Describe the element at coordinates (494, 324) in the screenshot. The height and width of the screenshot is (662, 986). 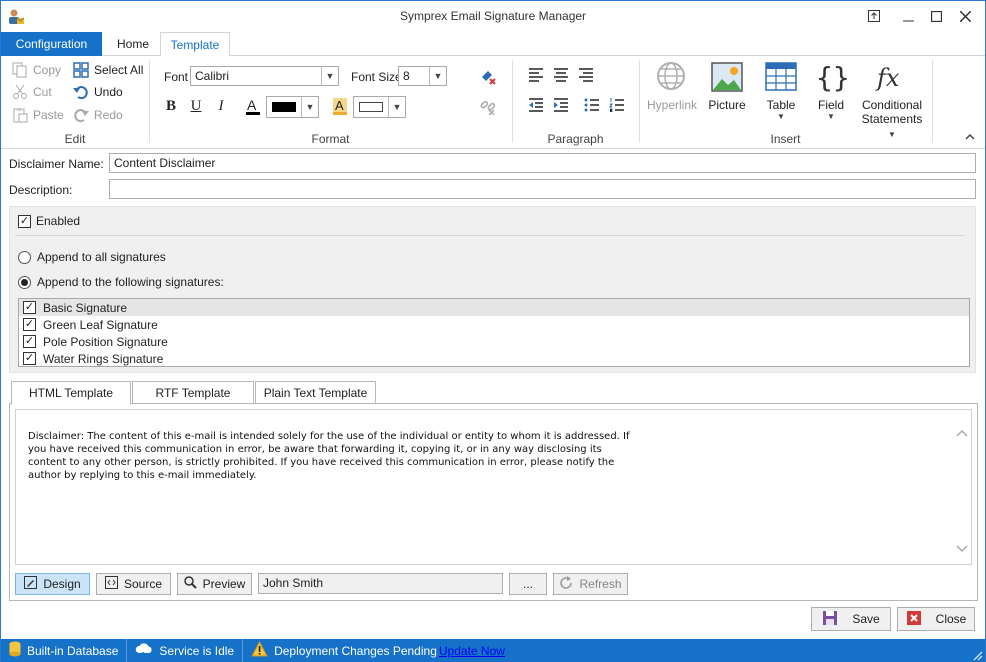
I see `signature-list-item: ✓ Green Leaf Signature` at that location.